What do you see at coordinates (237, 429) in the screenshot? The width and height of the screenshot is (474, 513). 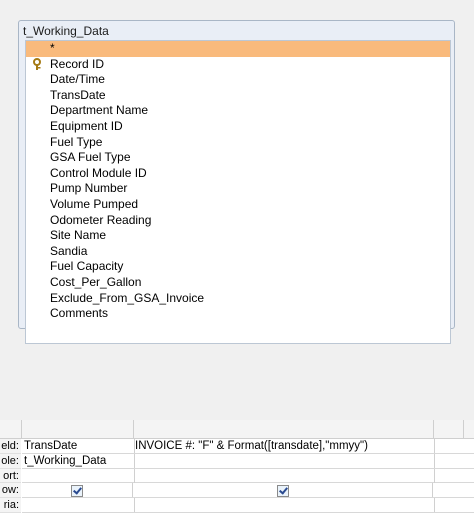 I see `column-selector-bar` at bounding box center [237, 429].